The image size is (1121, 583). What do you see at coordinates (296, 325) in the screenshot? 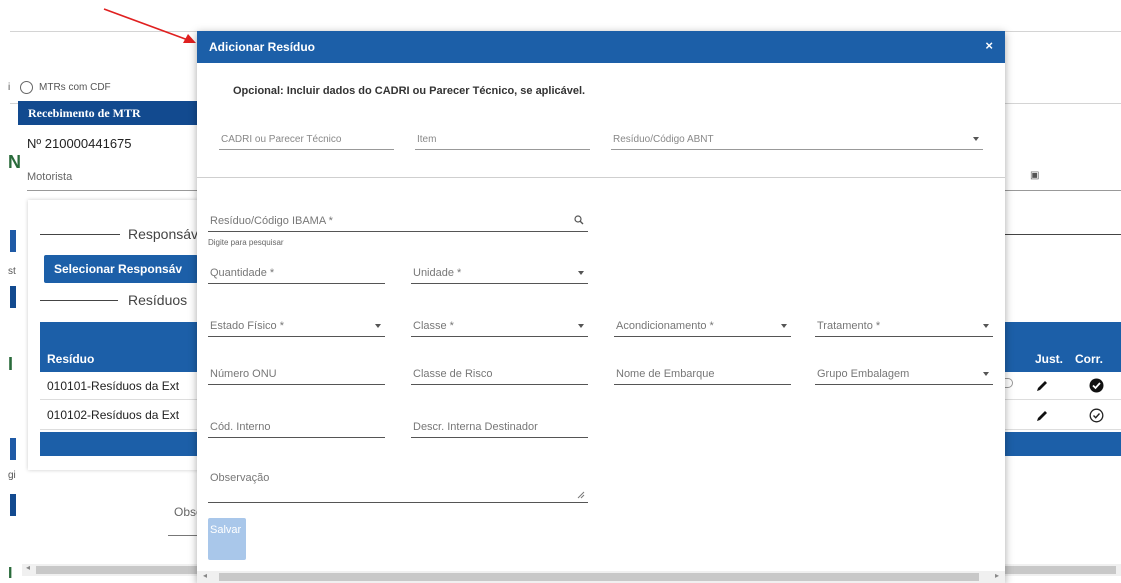
I see `estado-fisico-select: Estado Físico *` at bounding box center [296, 325].